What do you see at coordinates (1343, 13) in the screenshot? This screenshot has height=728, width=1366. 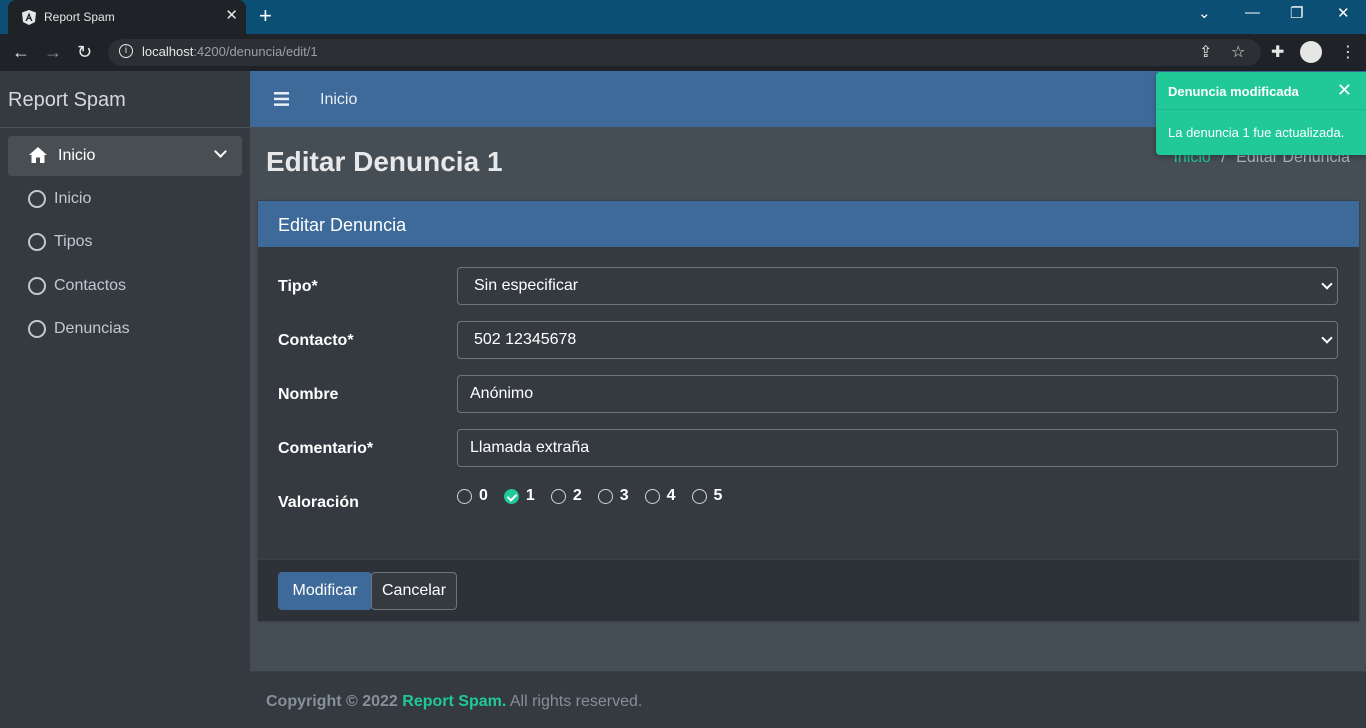 I see `close-window-icon: ✕` at bounding box center [1343, 13].